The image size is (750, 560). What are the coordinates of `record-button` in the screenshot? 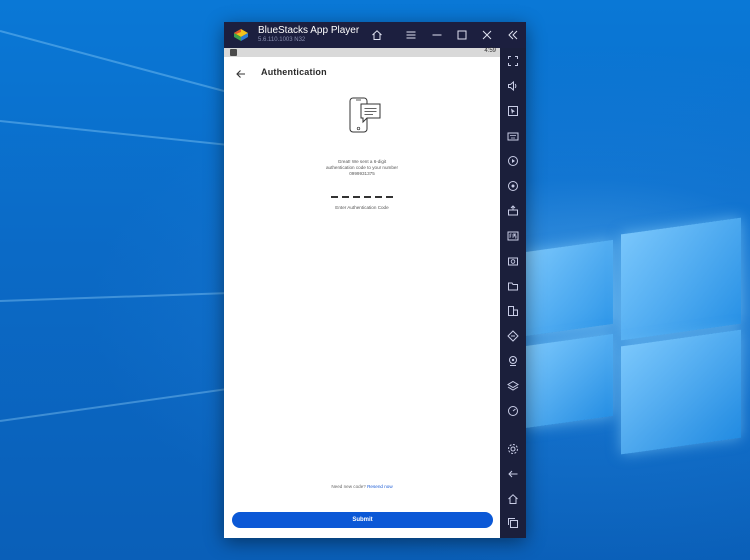 It's located at (513, 161).